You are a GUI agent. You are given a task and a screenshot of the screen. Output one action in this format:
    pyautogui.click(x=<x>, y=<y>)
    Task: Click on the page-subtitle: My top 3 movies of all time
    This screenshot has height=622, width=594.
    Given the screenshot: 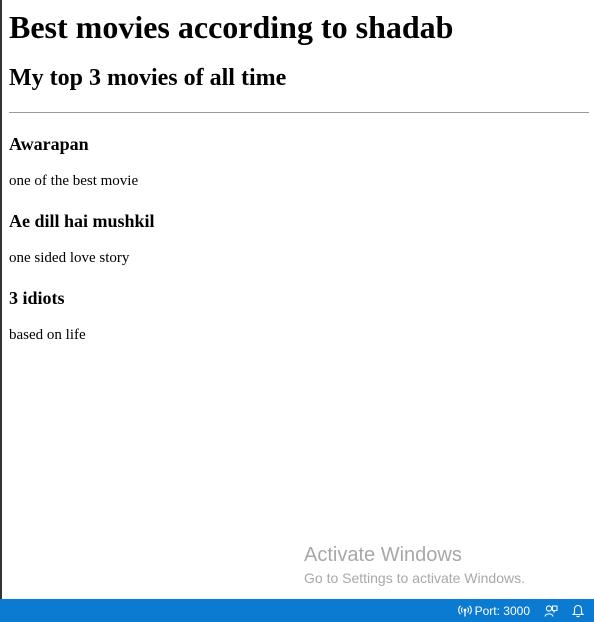 What is the action you would take?
    pyautogui.click(x=148, y=78)
    